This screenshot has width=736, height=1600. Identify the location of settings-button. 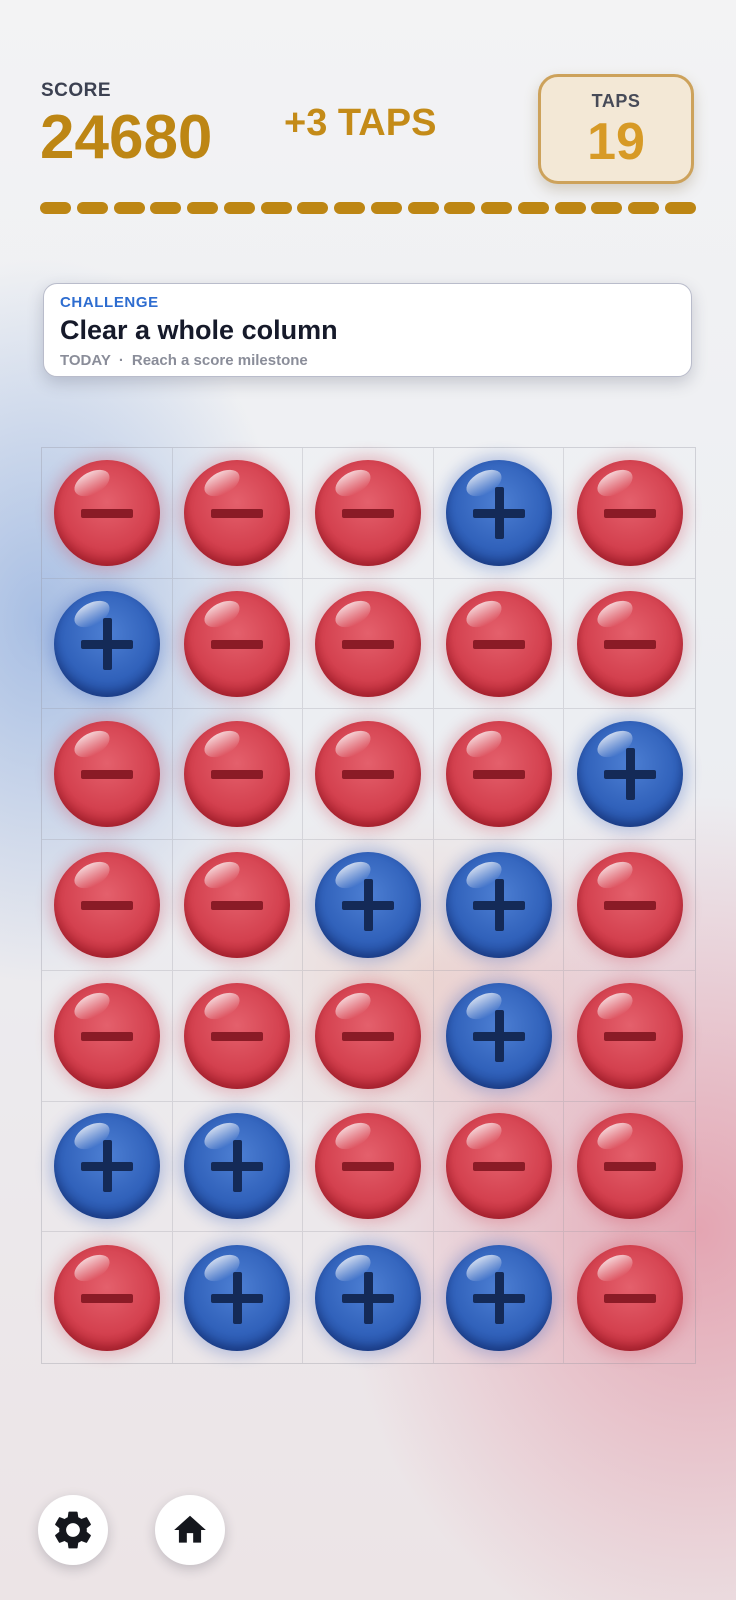
(73, 1530).